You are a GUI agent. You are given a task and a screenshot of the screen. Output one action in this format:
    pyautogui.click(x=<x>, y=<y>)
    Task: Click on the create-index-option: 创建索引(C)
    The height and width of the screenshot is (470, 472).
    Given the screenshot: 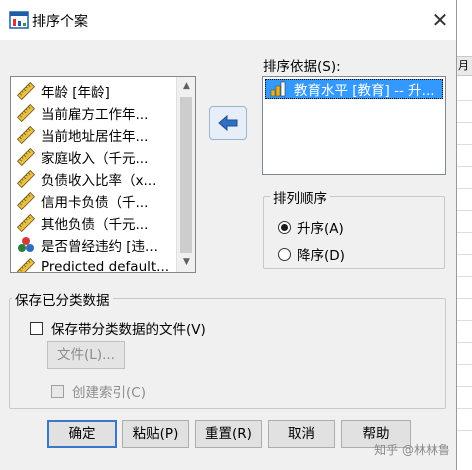 What is the action you would take?
    pyautogui.click(x=98, y=391)
    